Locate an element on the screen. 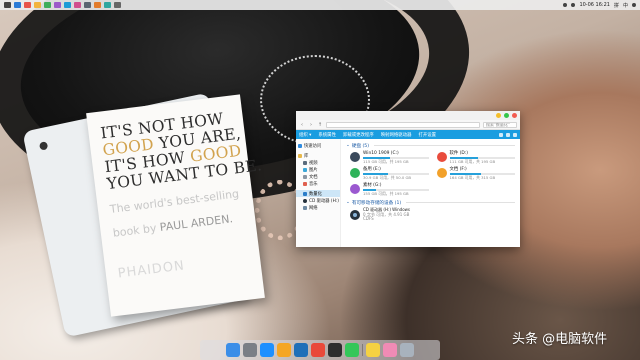 This screenshot has width=640, height=360. drives-section-header: ⌄ 硬盘 (5) is located at coordinates (430, 145).